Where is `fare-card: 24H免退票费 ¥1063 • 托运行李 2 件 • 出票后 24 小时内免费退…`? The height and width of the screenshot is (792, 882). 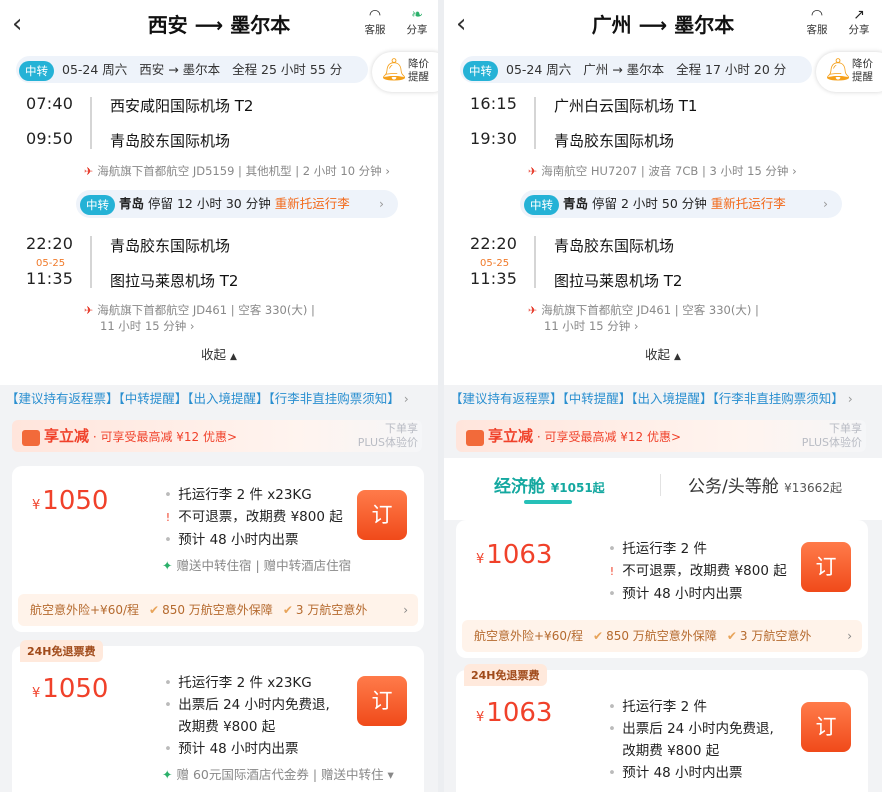 fare-card: 24H免退票费 ¥1063 • 托运行李 2 件 • 出票后 24 小时内免费退… is located at coordinates (662, 728).